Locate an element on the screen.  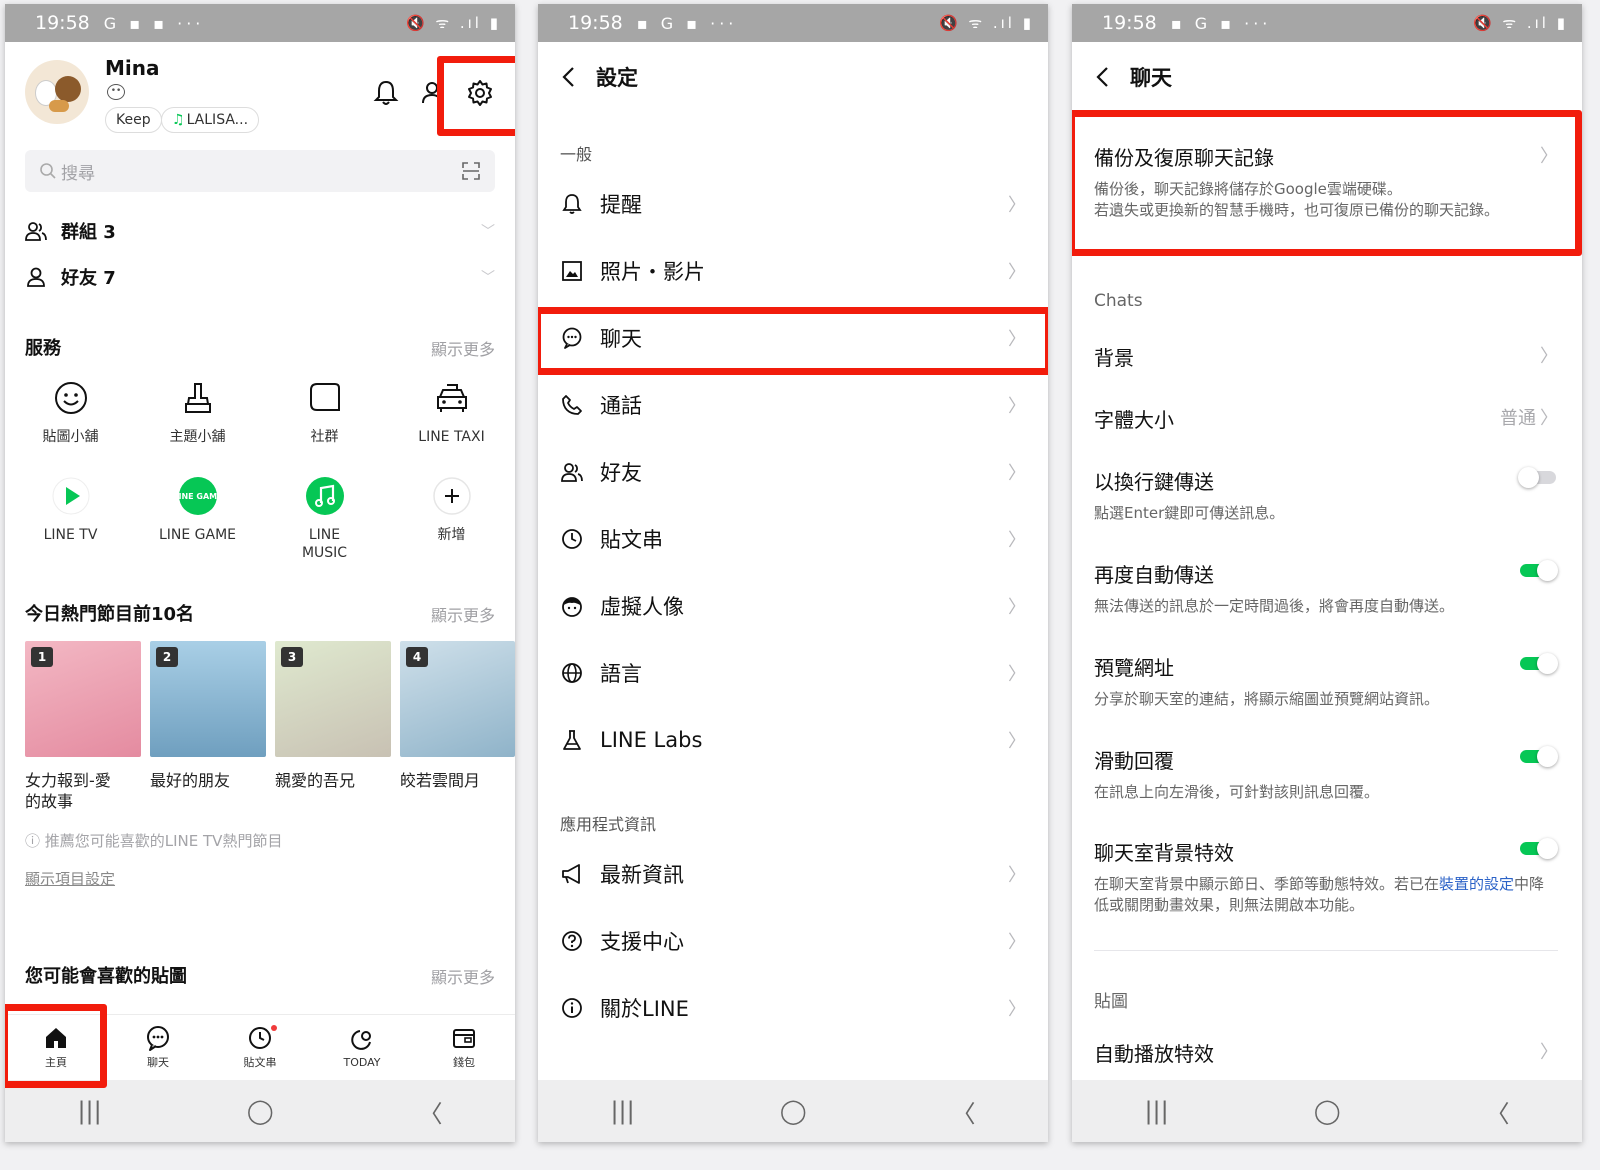
gear-icon is located at coordinates (480, 93).